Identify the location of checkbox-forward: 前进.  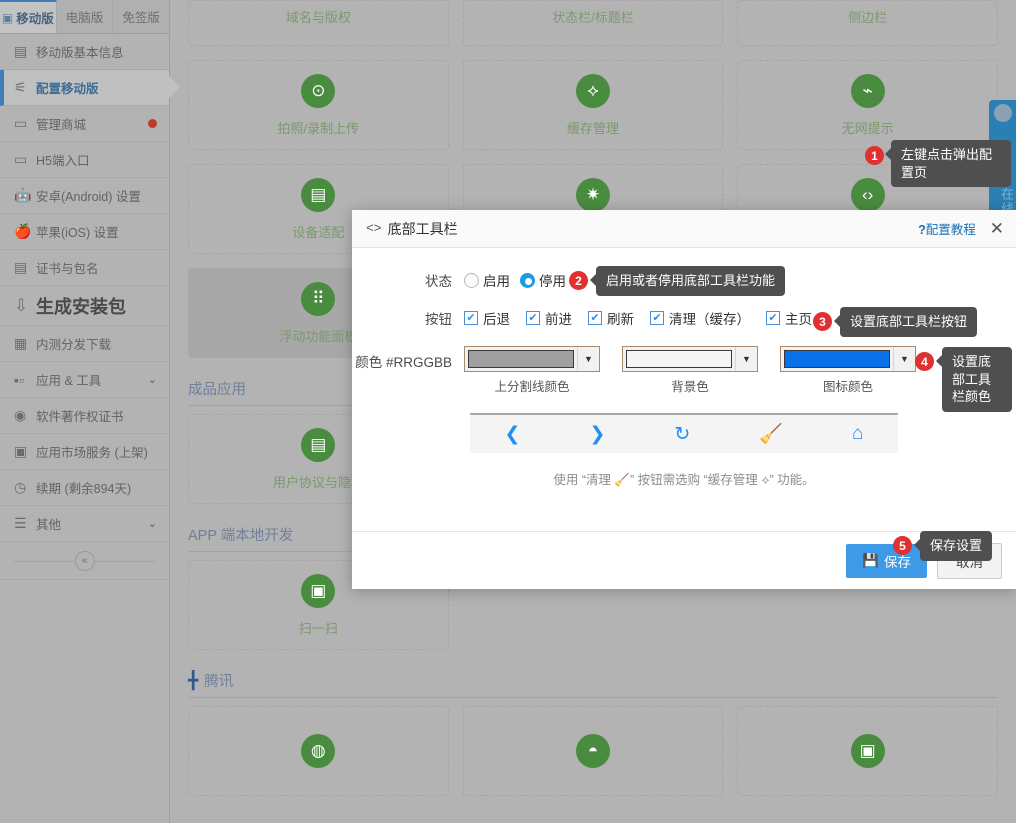
(549, 318).